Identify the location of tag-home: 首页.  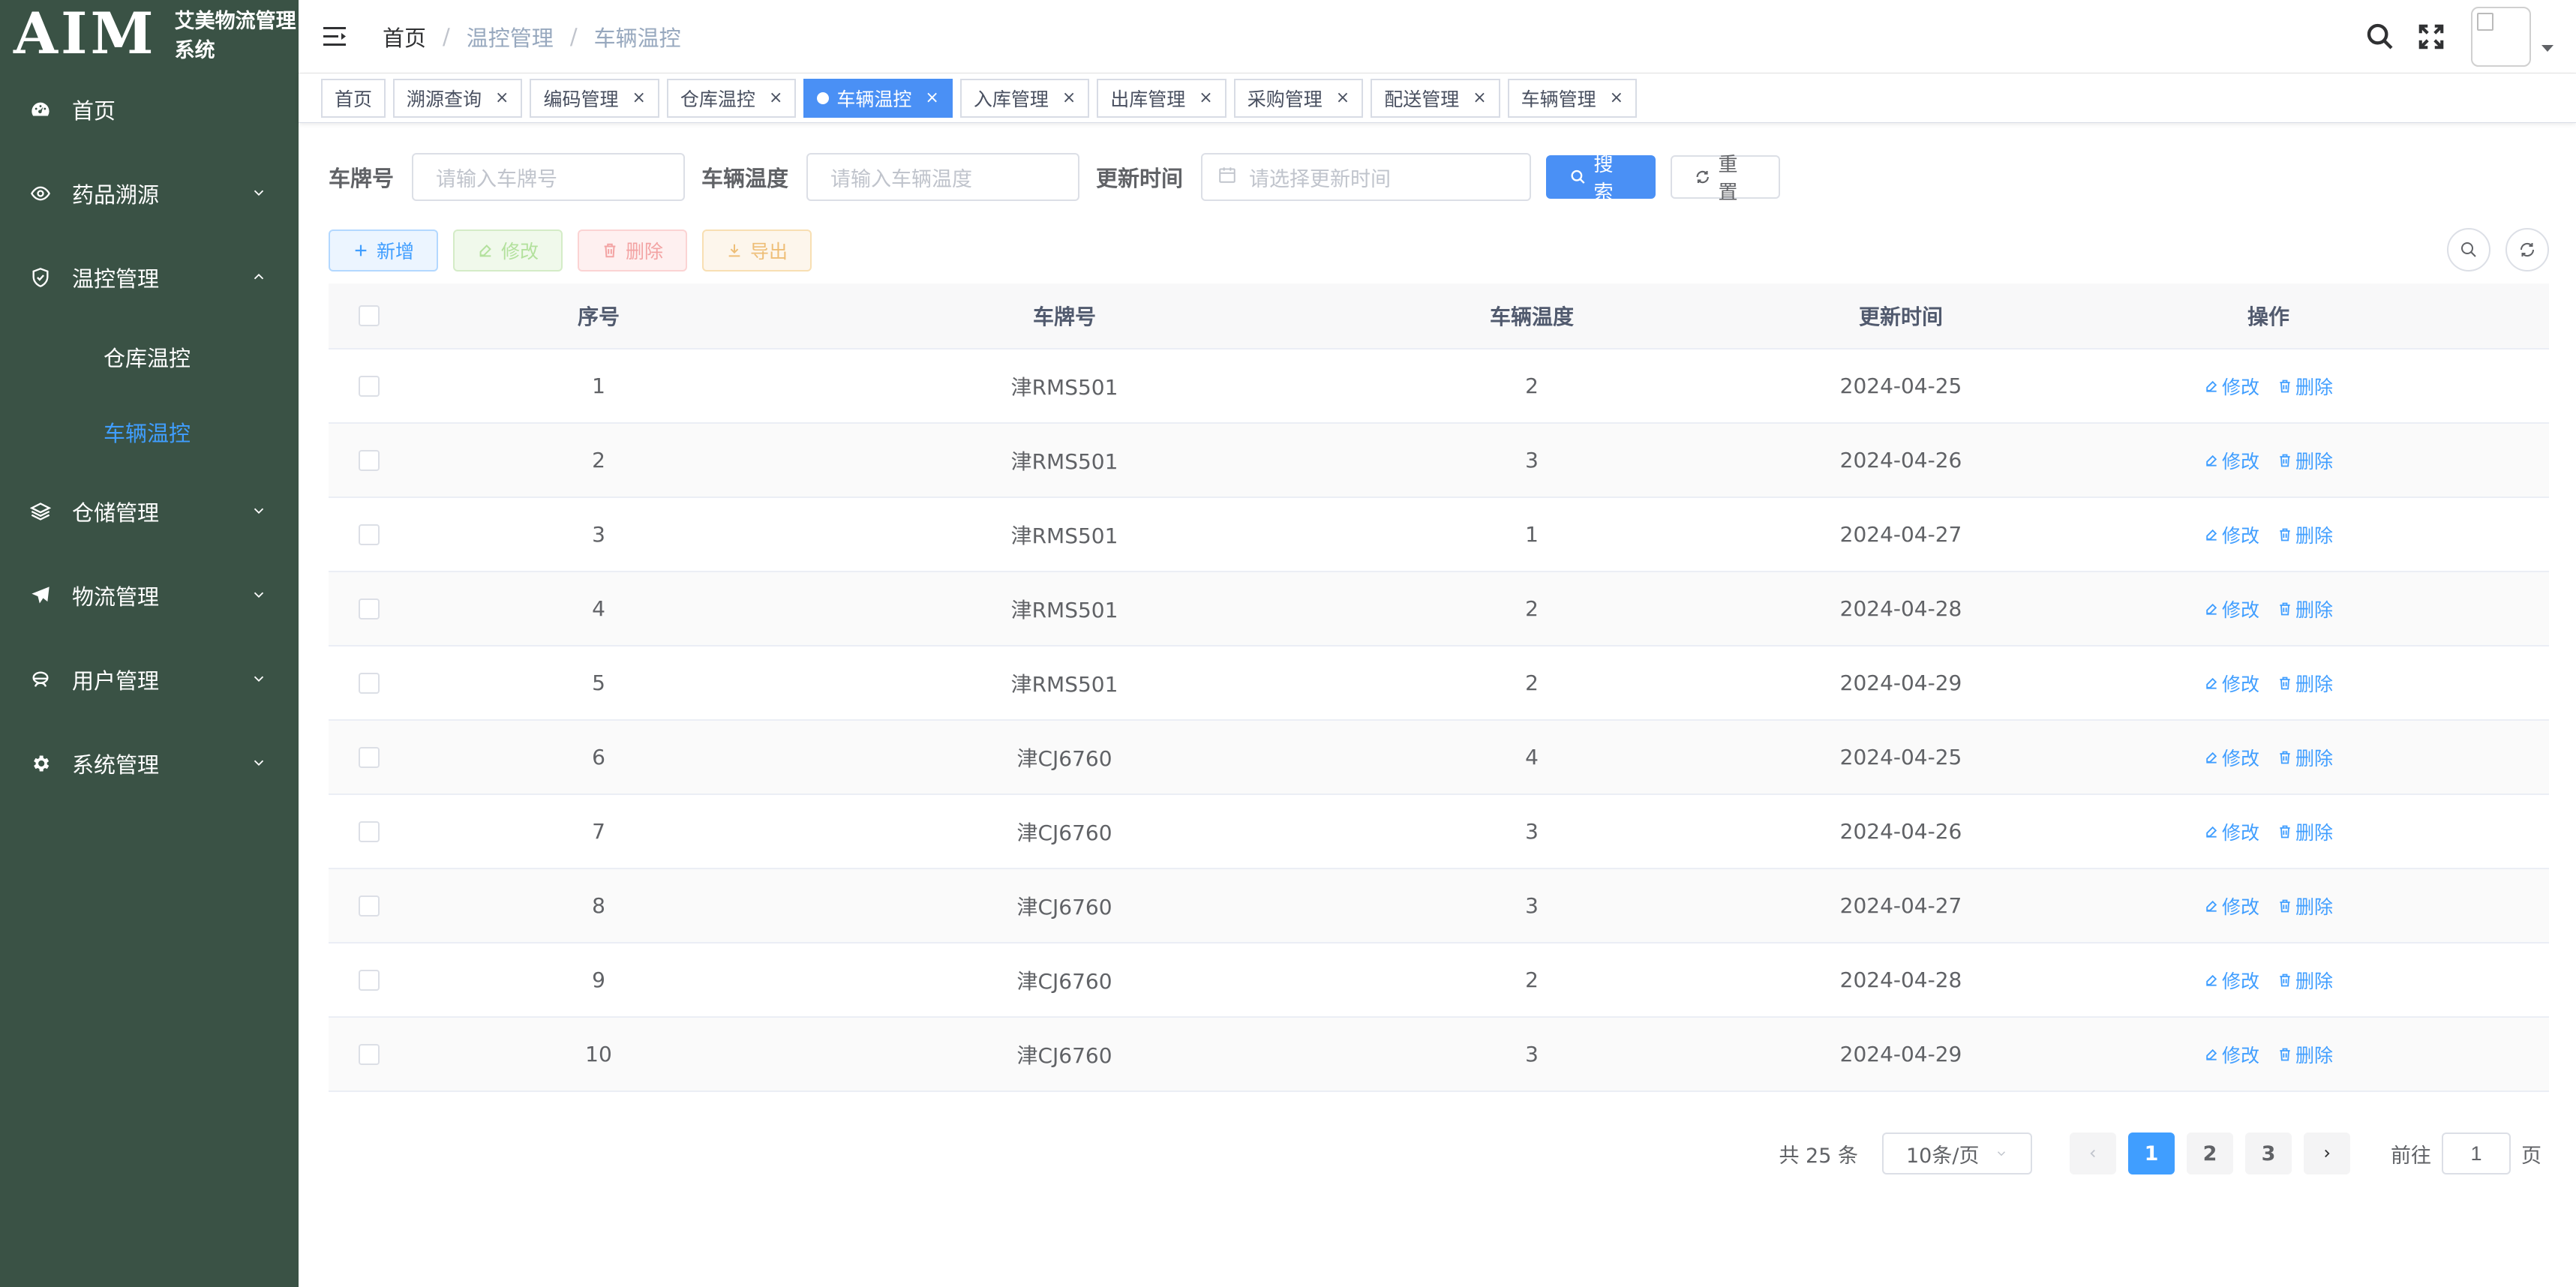
(353, 98).